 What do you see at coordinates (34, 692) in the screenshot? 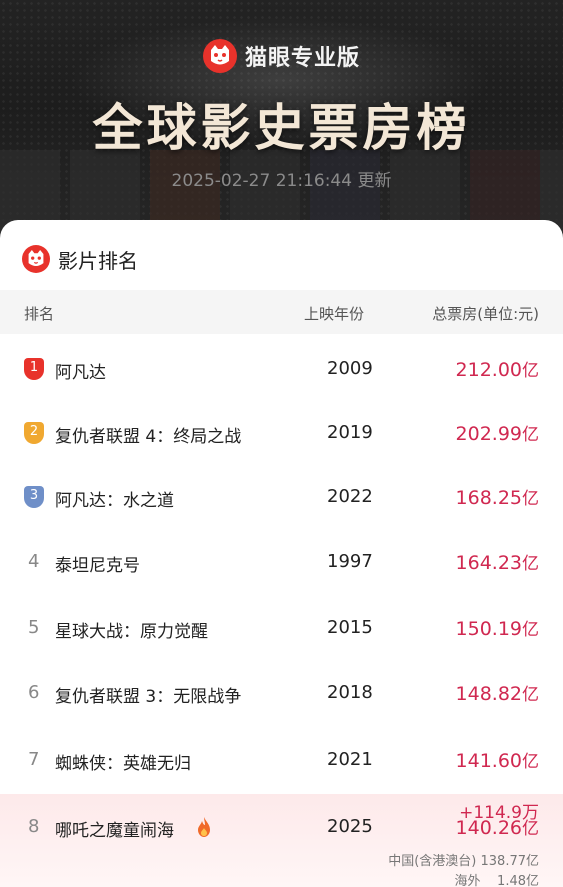
I see `rank-number: 6` at bounding box center [34, 692].